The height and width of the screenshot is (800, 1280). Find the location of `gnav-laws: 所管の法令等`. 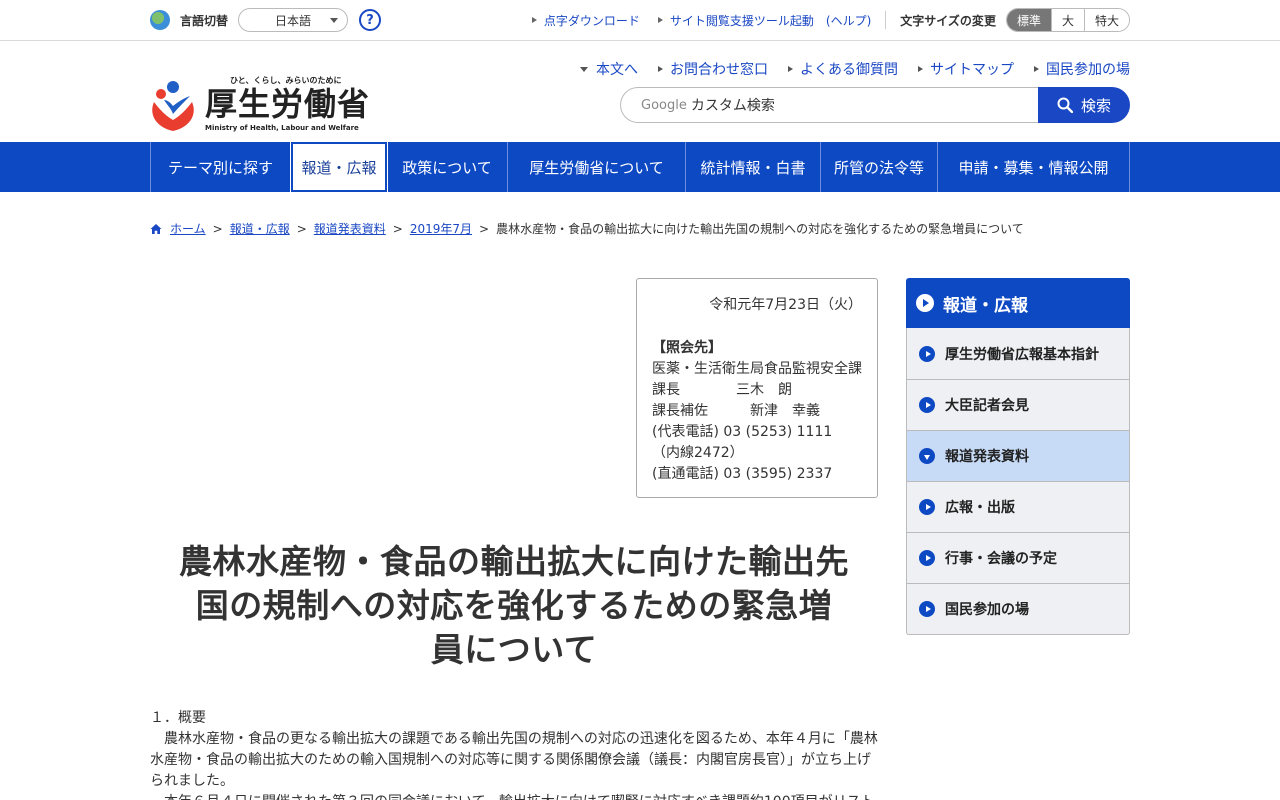

gnav-laws: 所管の法令等 is located at coordinates (879, 167).